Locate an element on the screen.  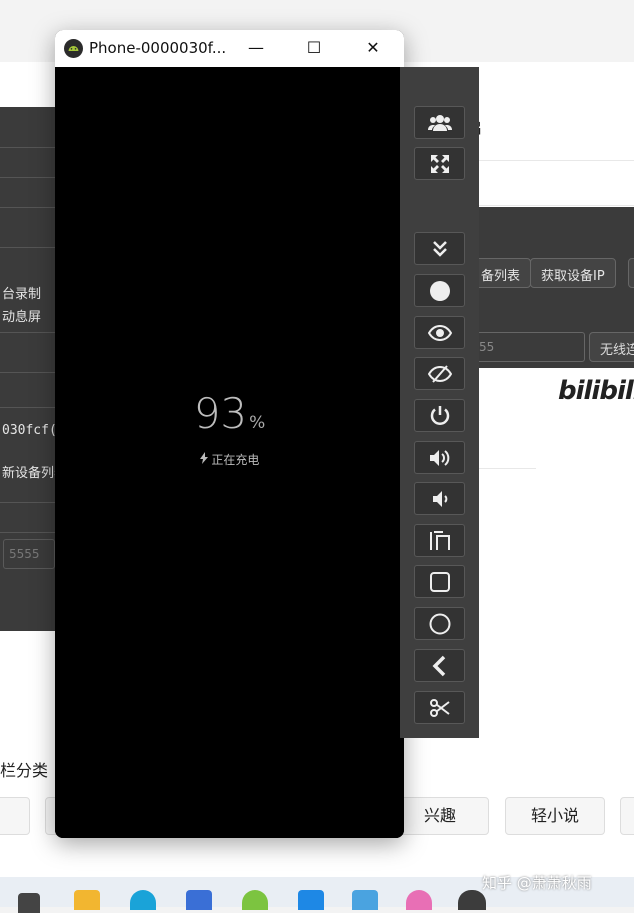
rotate-icon is located at coordinates (439, 540).